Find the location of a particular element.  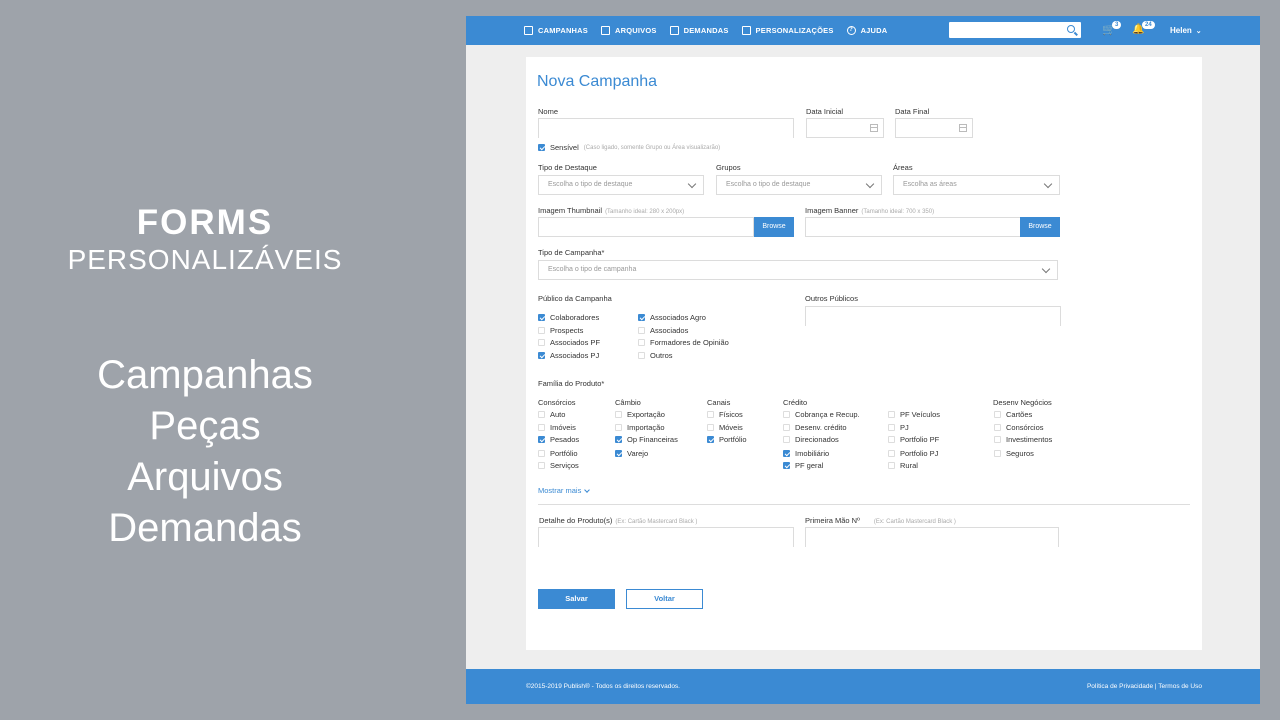

nav-ajuda: ? AJUDA is located at coordinates (867, 30).